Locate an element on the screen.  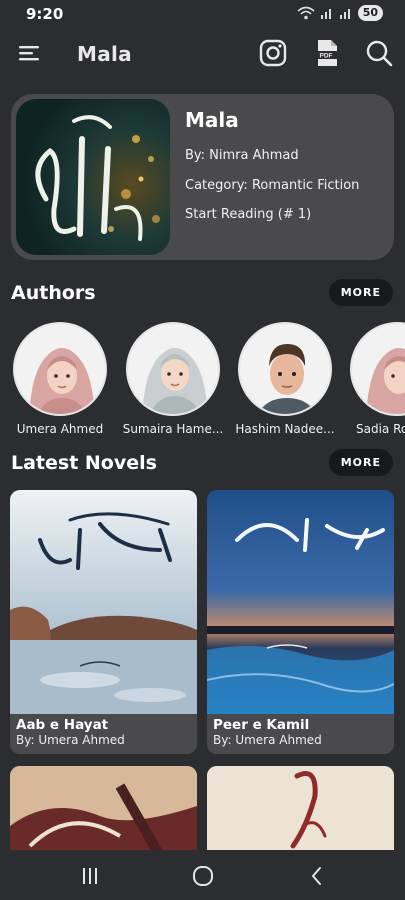
novel-card: Aab e Hayat By: Umera Ahmed is located at coordinates (103, 622).